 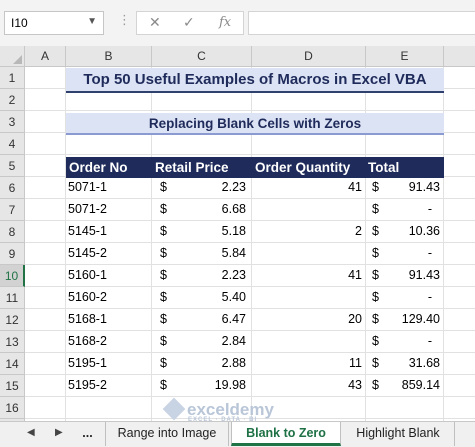 I want to click on cell-retail-price: 2.88, so click(x=209, y=363).